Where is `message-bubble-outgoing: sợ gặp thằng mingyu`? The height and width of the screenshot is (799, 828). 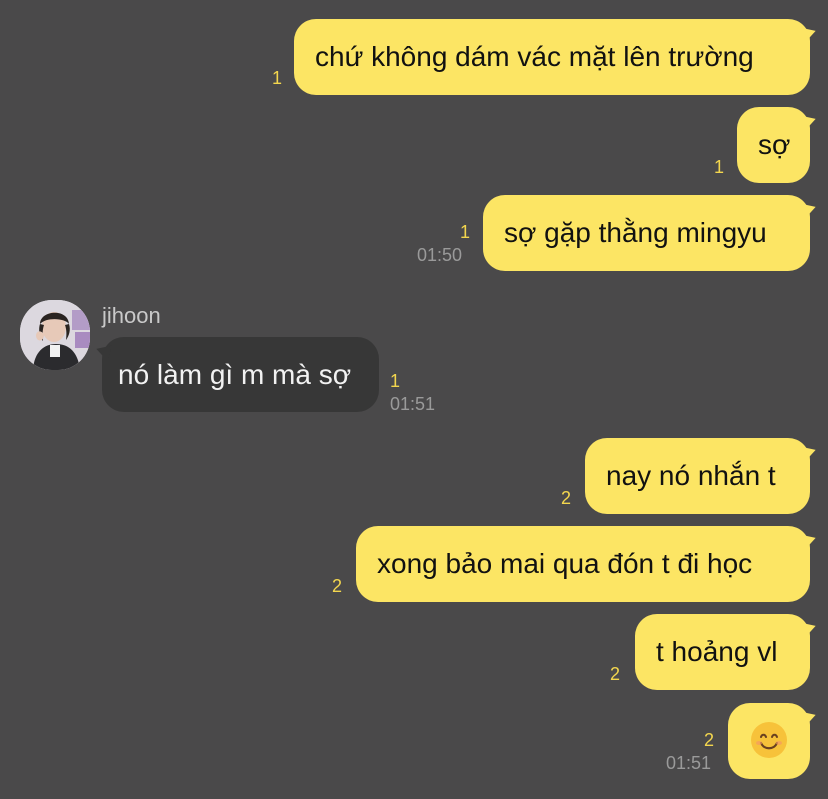 message-bubble-outgoing: sợ gặp thằng mingyu is located at coordinates (646, 233).